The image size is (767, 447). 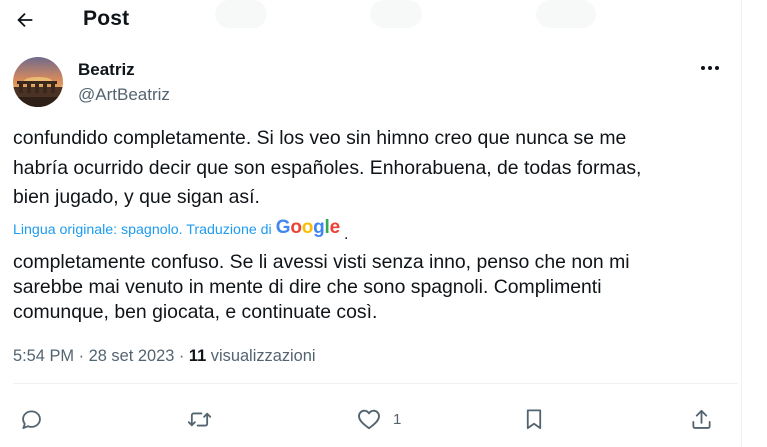 I want to click on more-horizontal-icon, so click(x=710, y=68).